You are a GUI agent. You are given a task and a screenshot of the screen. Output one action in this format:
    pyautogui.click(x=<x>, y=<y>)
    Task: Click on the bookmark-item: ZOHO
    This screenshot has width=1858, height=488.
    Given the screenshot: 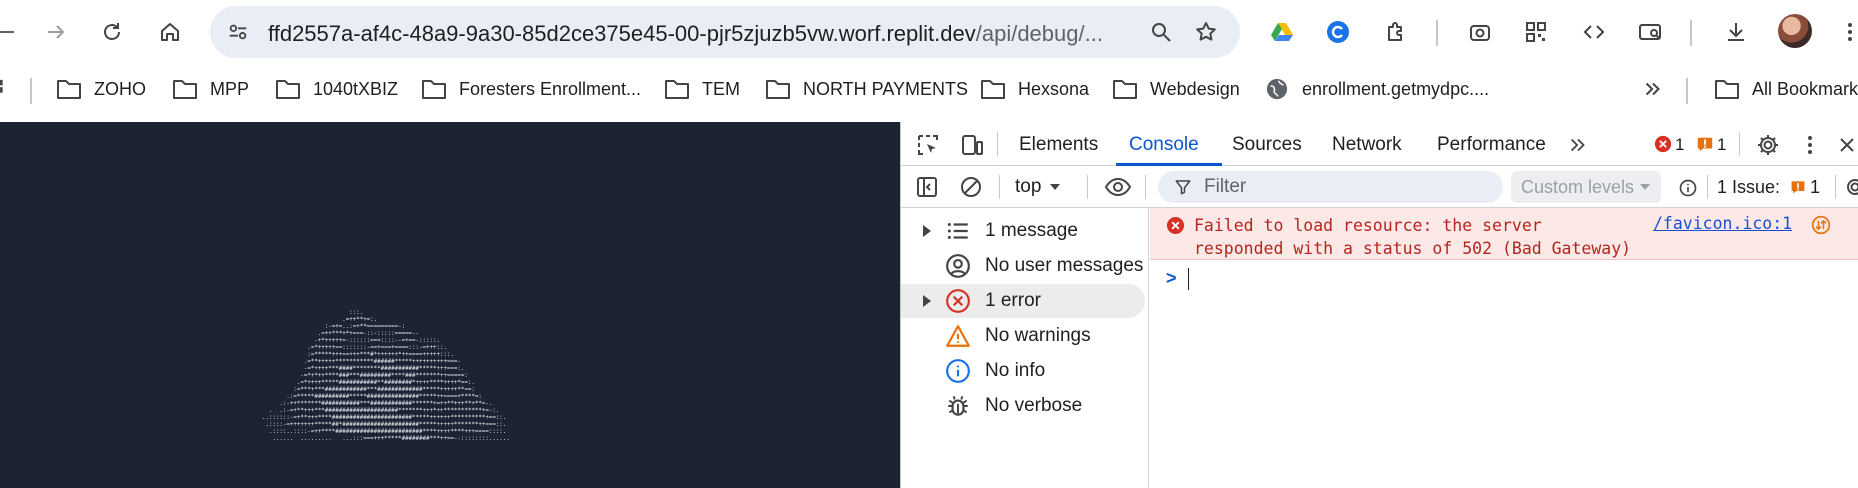 What is the action you would take?
    pyautogui.click(x=101, y=89)
    